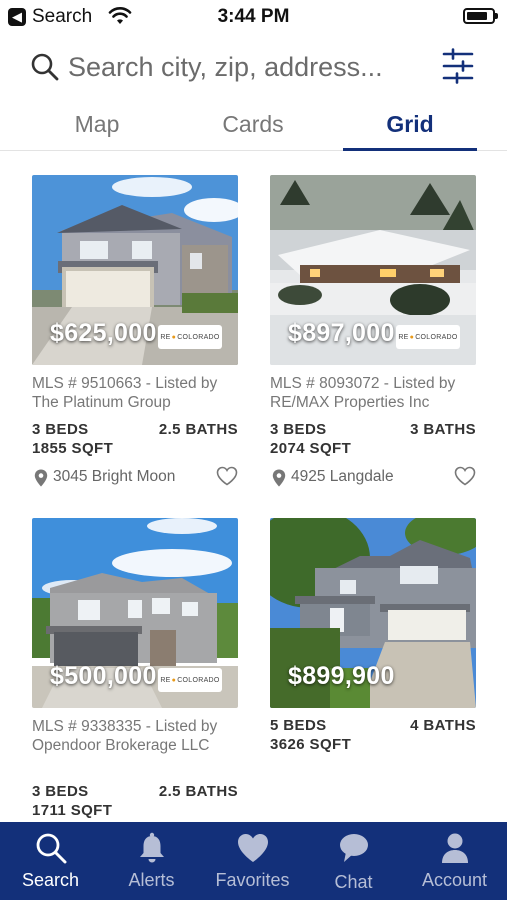 The image size is (507, 900). What do you see at coordinates (135, 613) in the screenshot?
I see `listing-photo: $500,000 RE ● COLORADO` at bounding box center [135, 613].